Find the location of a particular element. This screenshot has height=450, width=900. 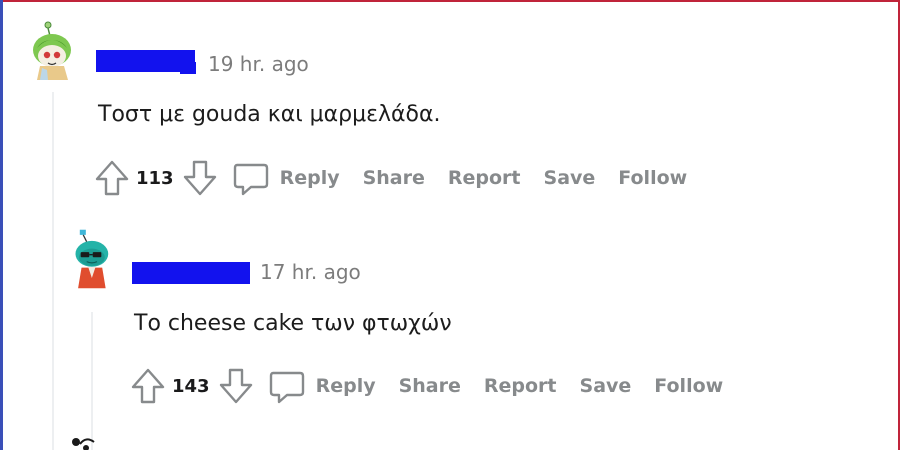

comment-body: Το cheese cake των φτωχών is located at coordinates (293, 323).